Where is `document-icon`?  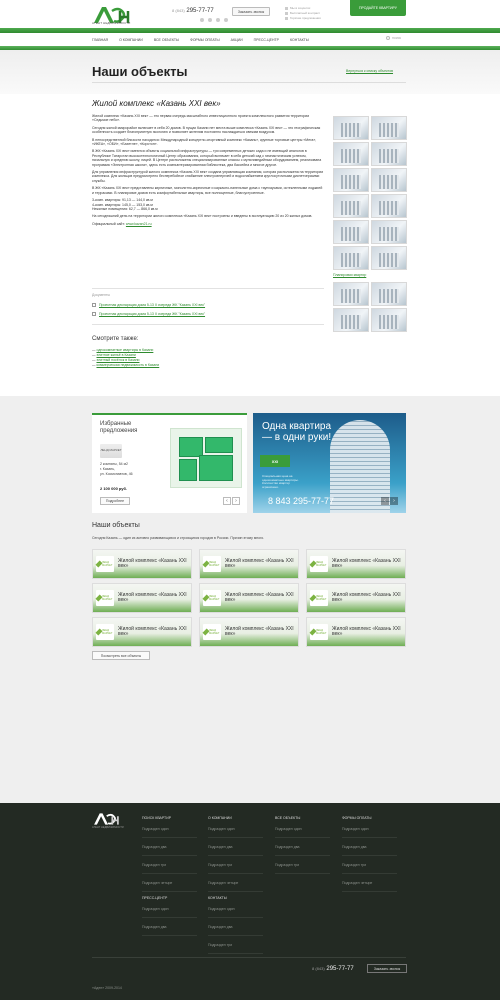
document-icon is located at coordinates (286, 13).